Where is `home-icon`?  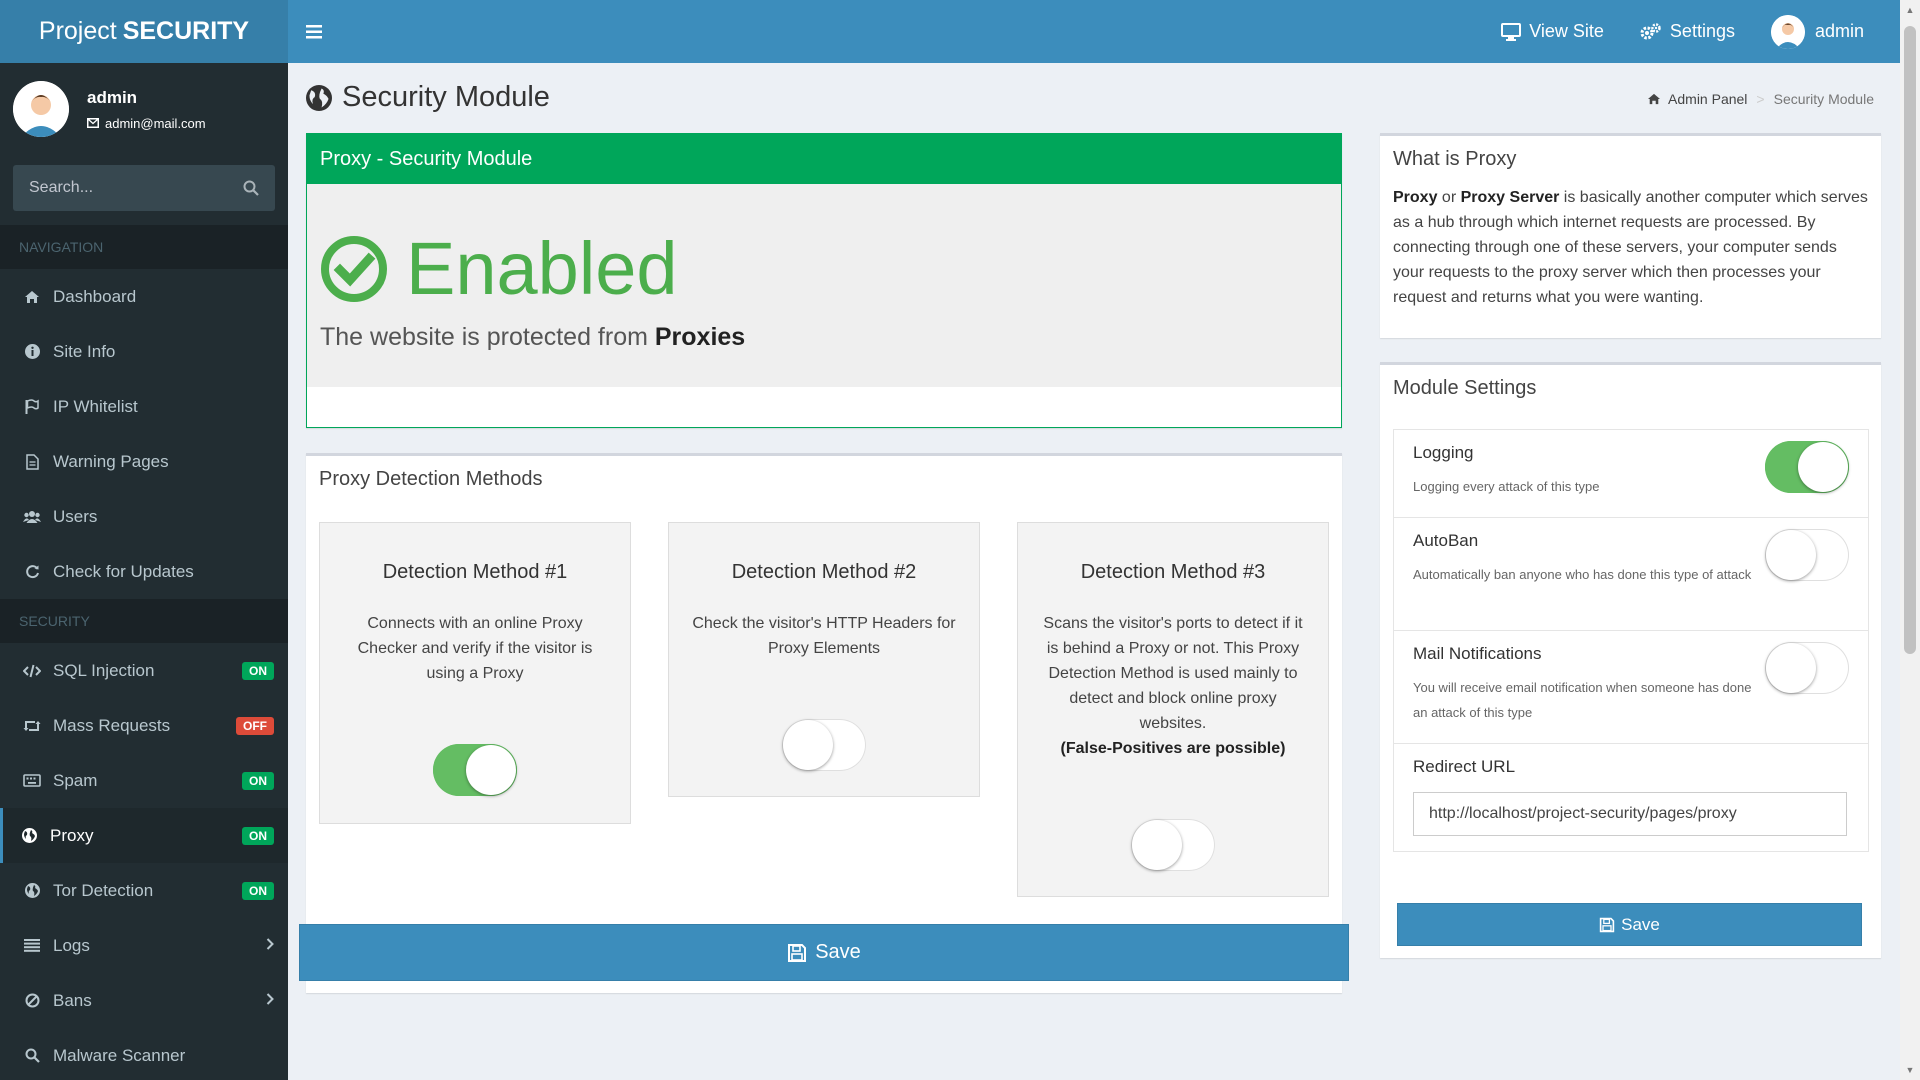 home-icon is located at coordinates (1654, 99).